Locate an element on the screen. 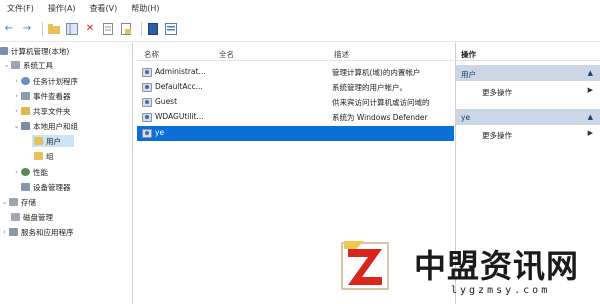 This screenshot has width=600, height=304. tree-label: 服务和应用程序 is located at coordinates (47, 232).